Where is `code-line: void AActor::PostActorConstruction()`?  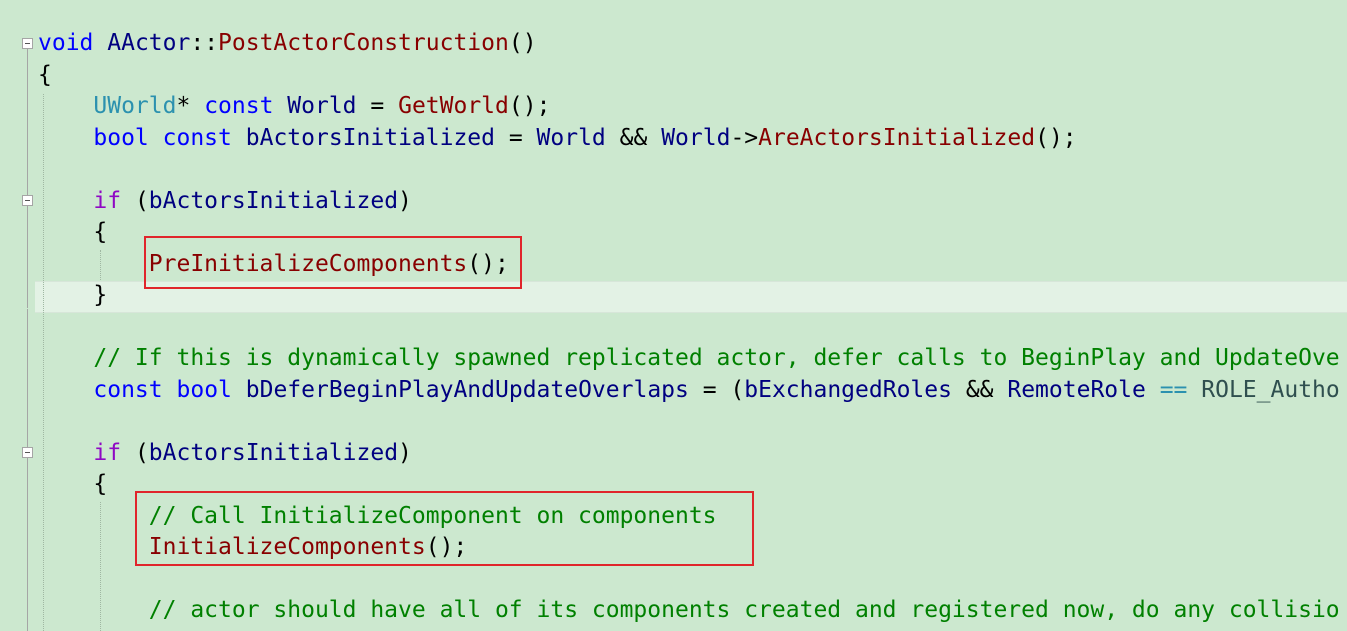
code-line: void AActor::PostActorConstruction() is located at coordinates (287, 43).